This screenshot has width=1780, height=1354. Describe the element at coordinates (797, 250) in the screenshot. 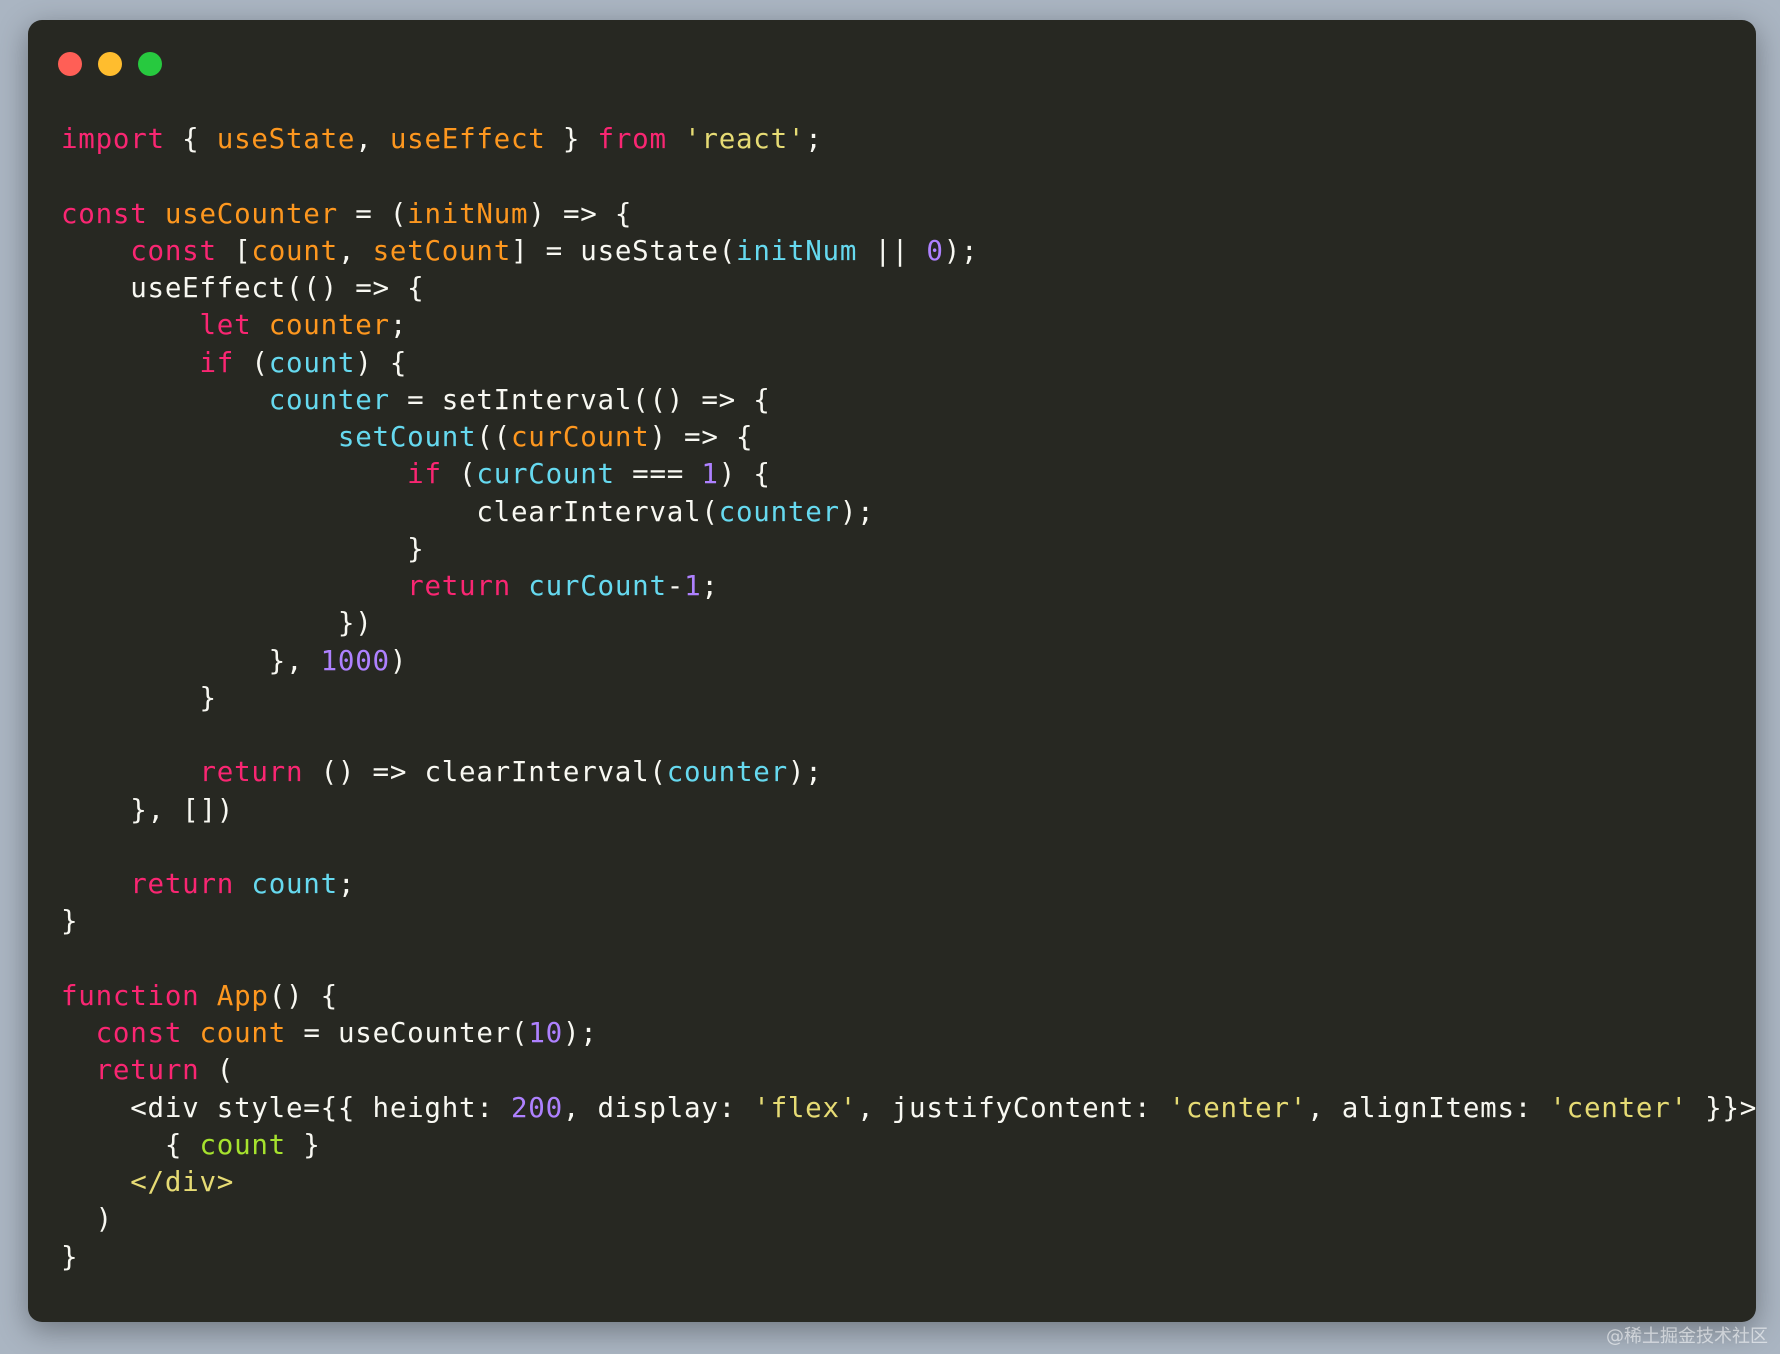

I see `code-token-var: initNum` at that location.